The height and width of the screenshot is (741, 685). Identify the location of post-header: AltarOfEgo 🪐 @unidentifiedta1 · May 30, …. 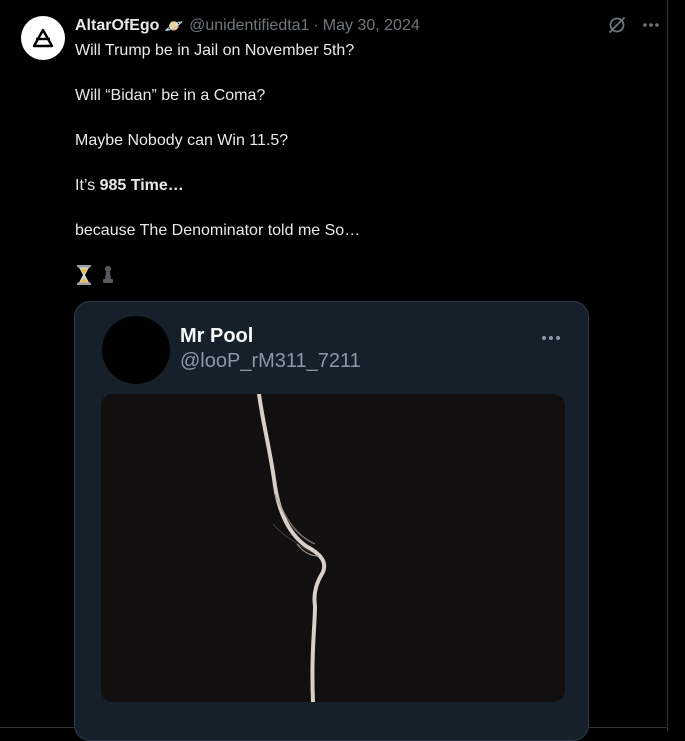
(247, 26).